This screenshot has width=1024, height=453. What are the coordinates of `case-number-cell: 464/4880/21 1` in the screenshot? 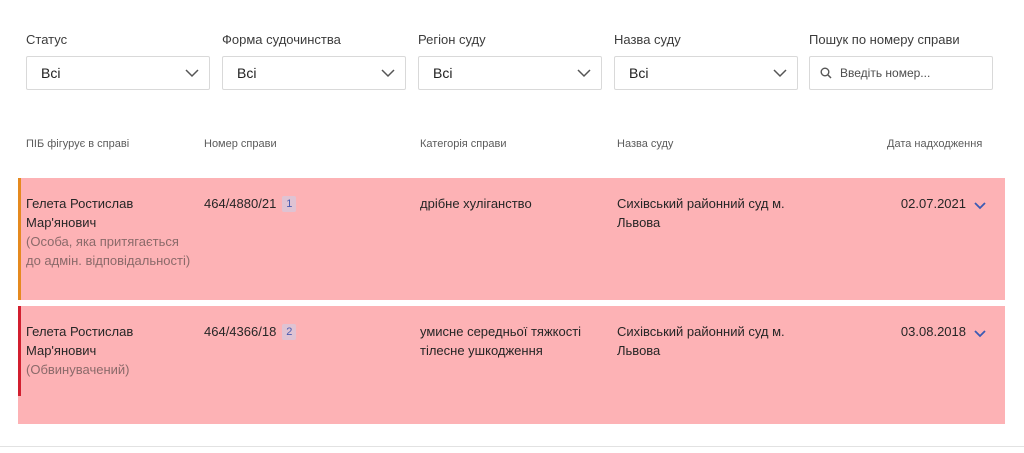 It's located at (304, 203).